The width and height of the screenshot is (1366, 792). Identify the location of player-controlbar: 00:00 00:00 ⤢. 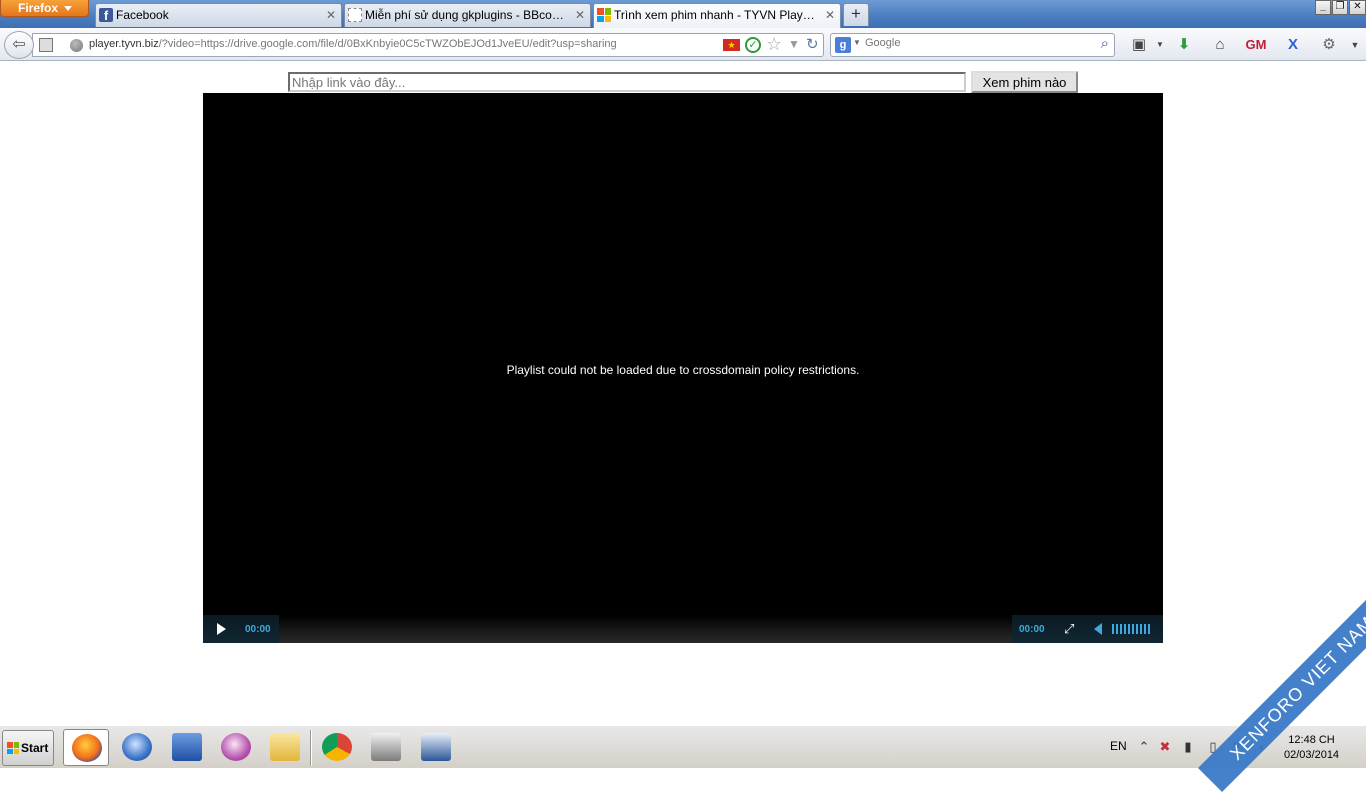
(683, 629).